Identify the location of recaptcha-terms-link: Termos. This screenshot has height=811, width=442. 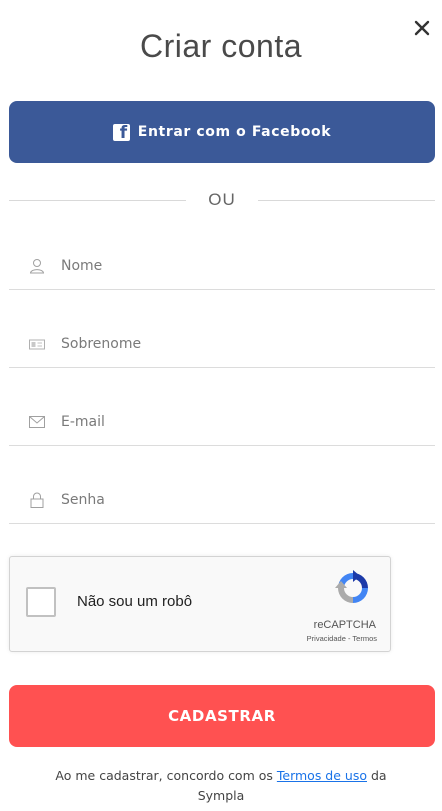
(364, 638).